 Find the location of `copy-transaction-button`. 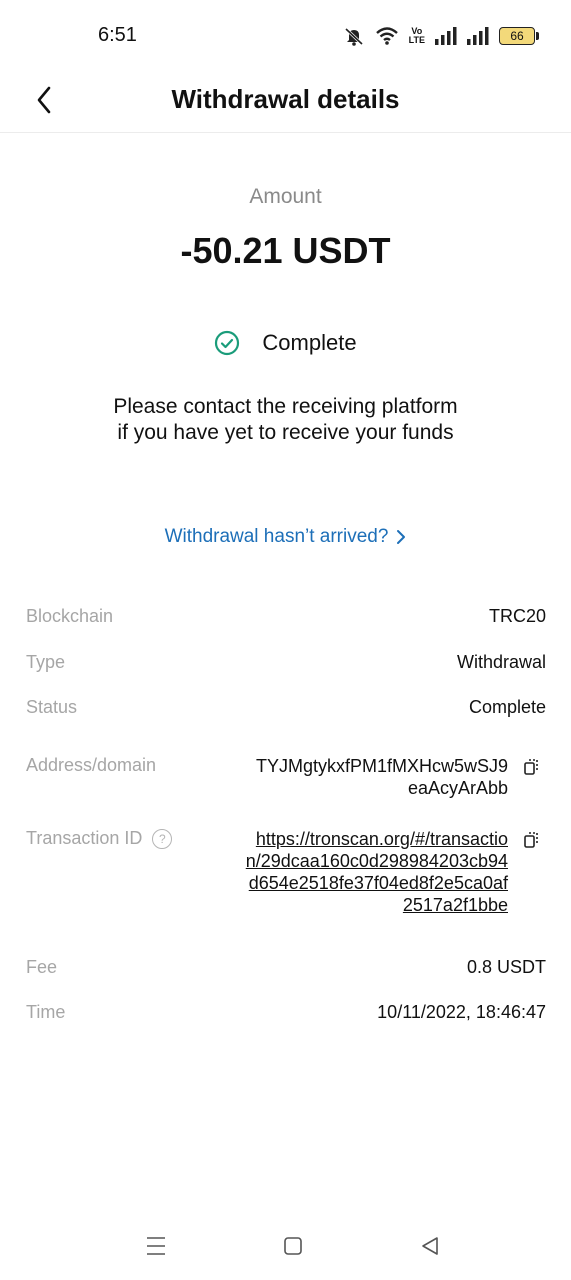

copy-transaction-button is located at coordinates (532, 840).